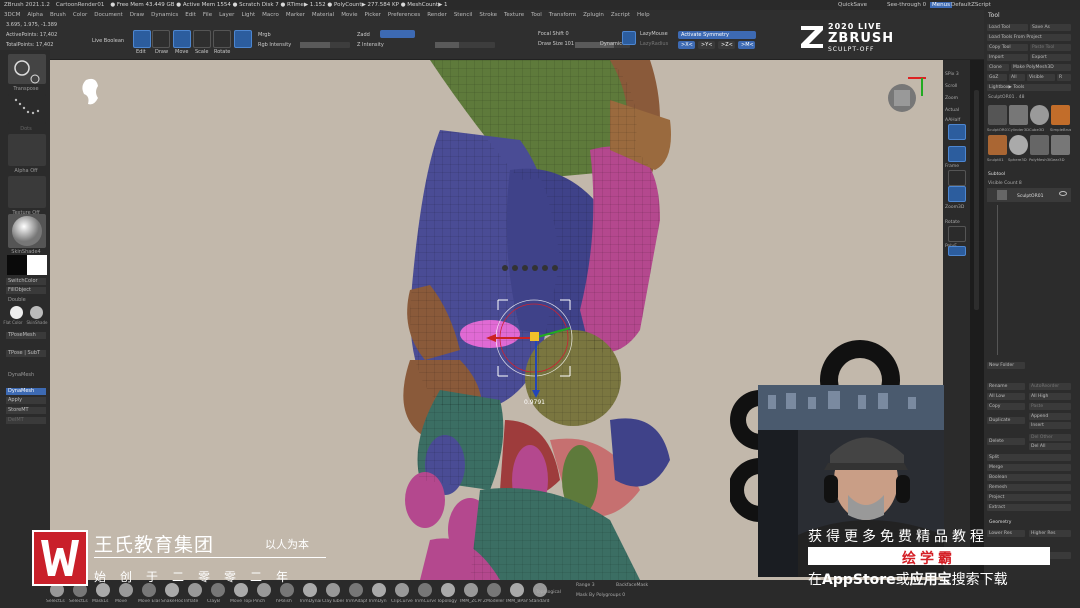 Image resolution: width=1080 pixels, height=608 pixels. Describe the element at coordinates (349, 15) in the screenshot. I see `menu-movie: Movie` at that location.